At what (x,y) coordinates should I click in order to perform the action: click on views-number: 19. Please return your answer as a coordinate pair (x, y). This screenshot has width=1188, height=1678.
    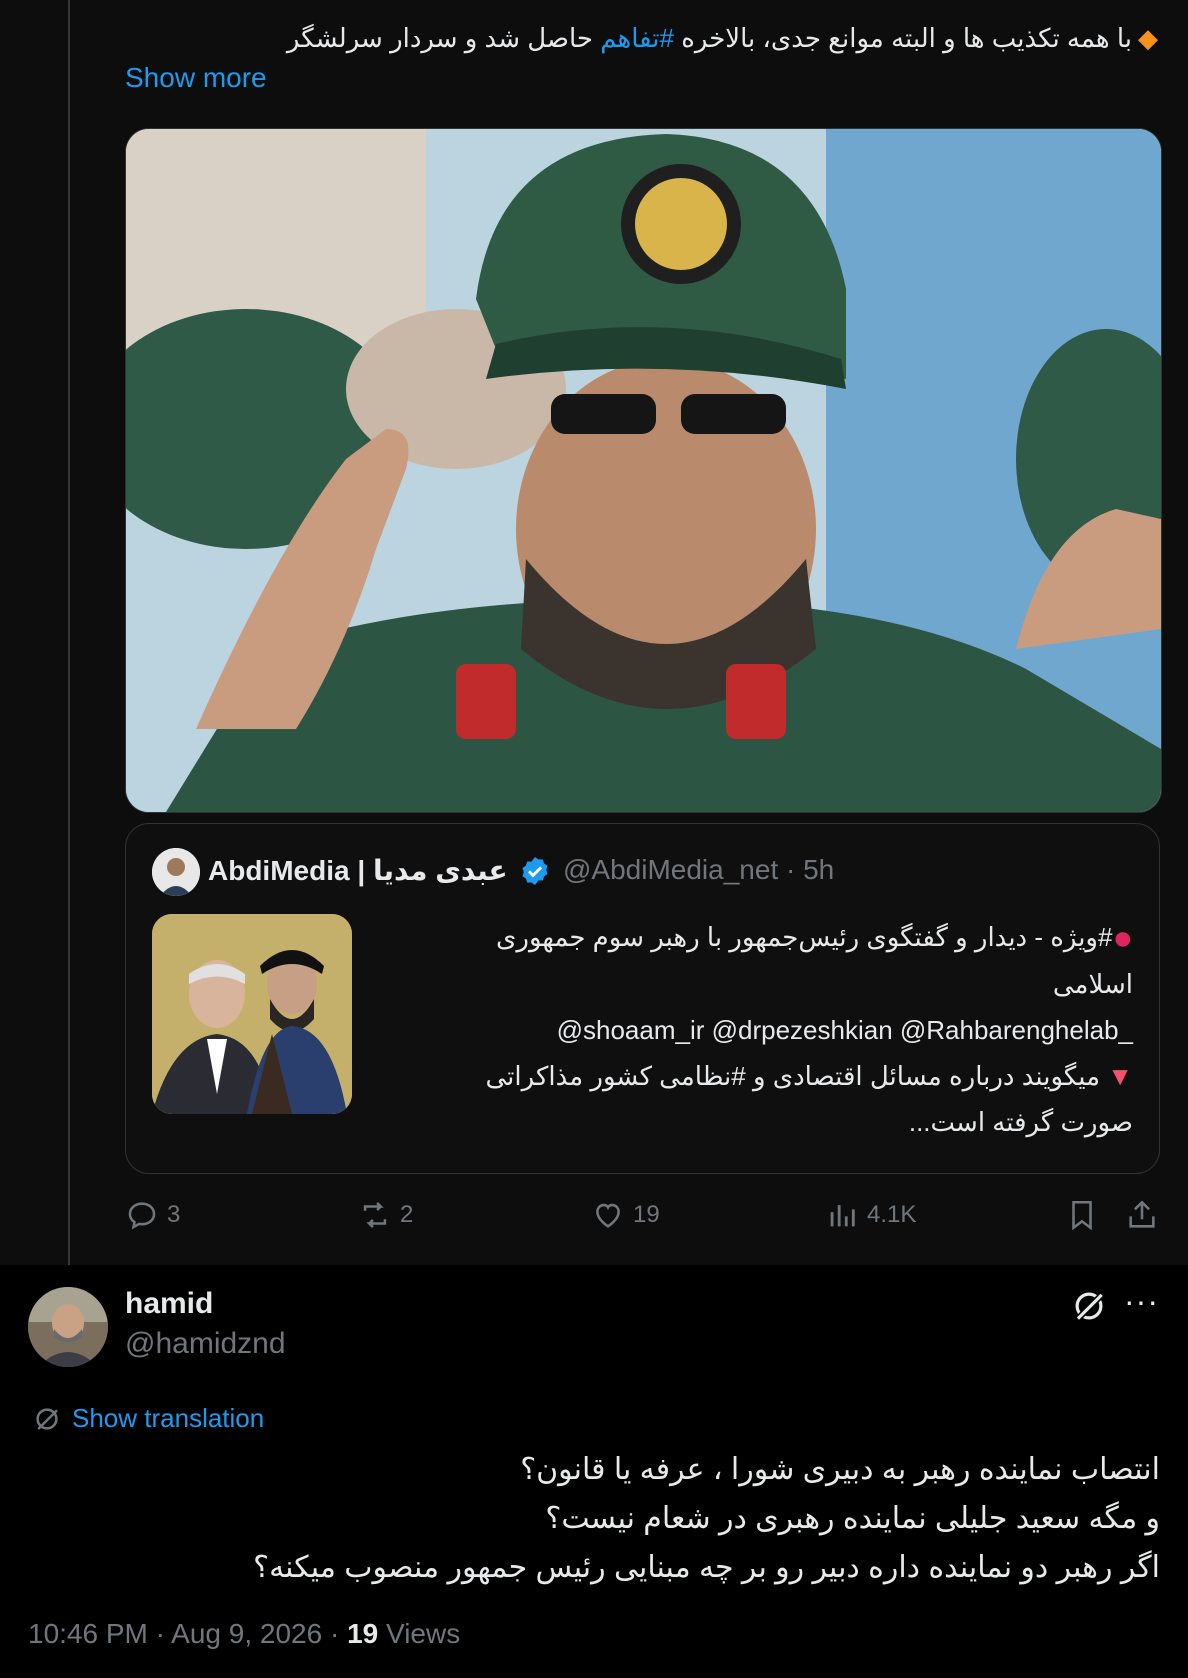
    Looking at the image, I should click on (363, 1633).